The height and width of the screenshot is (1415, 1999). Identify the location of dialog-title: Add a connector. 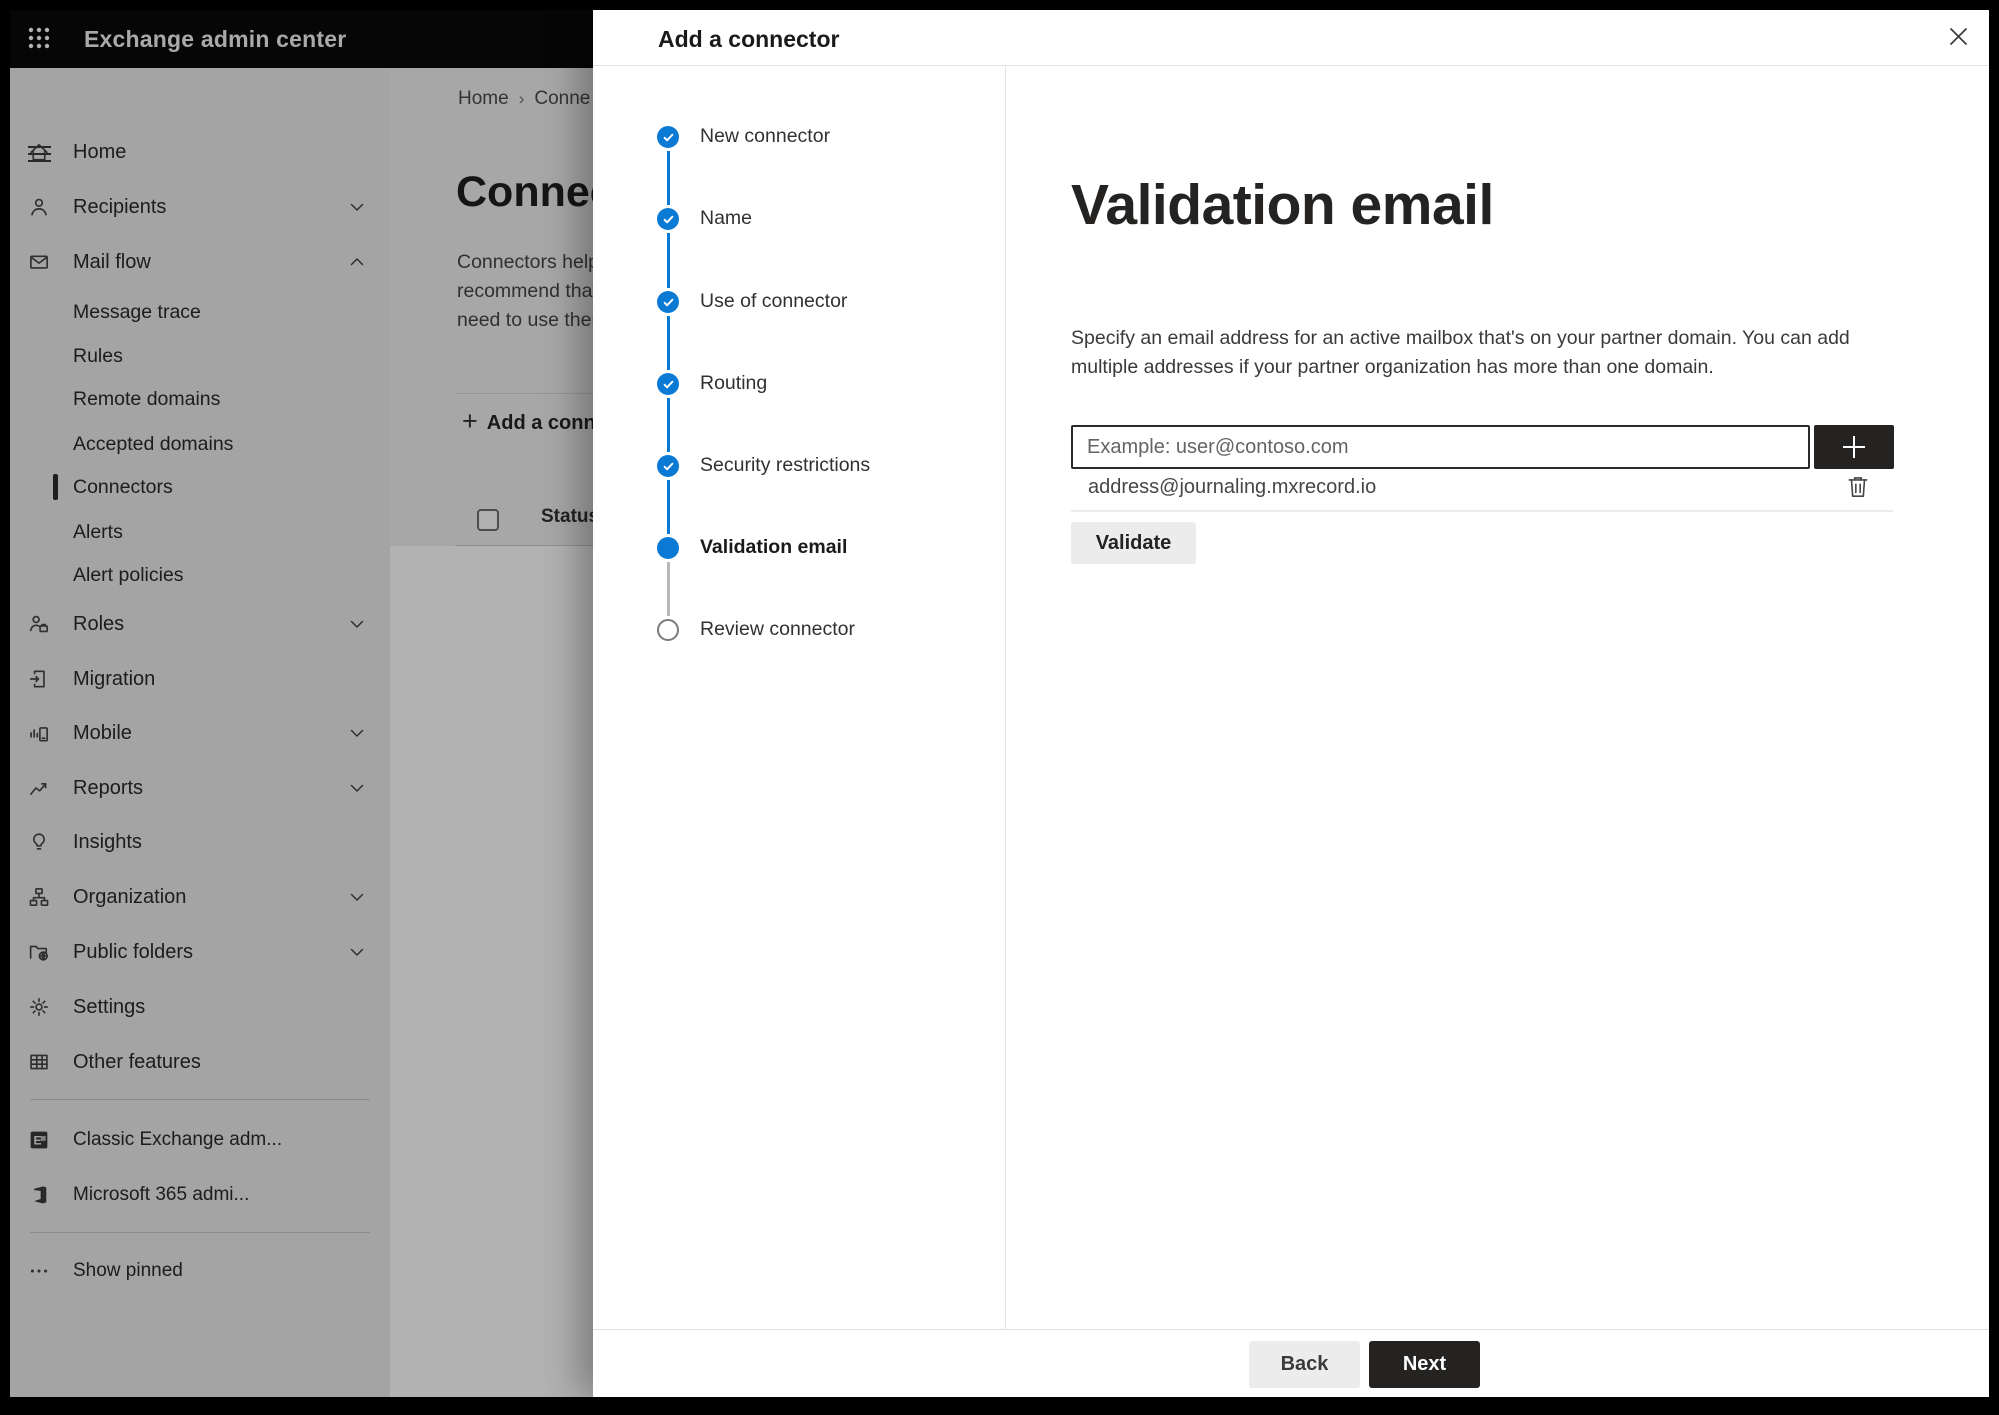
(749, 39).